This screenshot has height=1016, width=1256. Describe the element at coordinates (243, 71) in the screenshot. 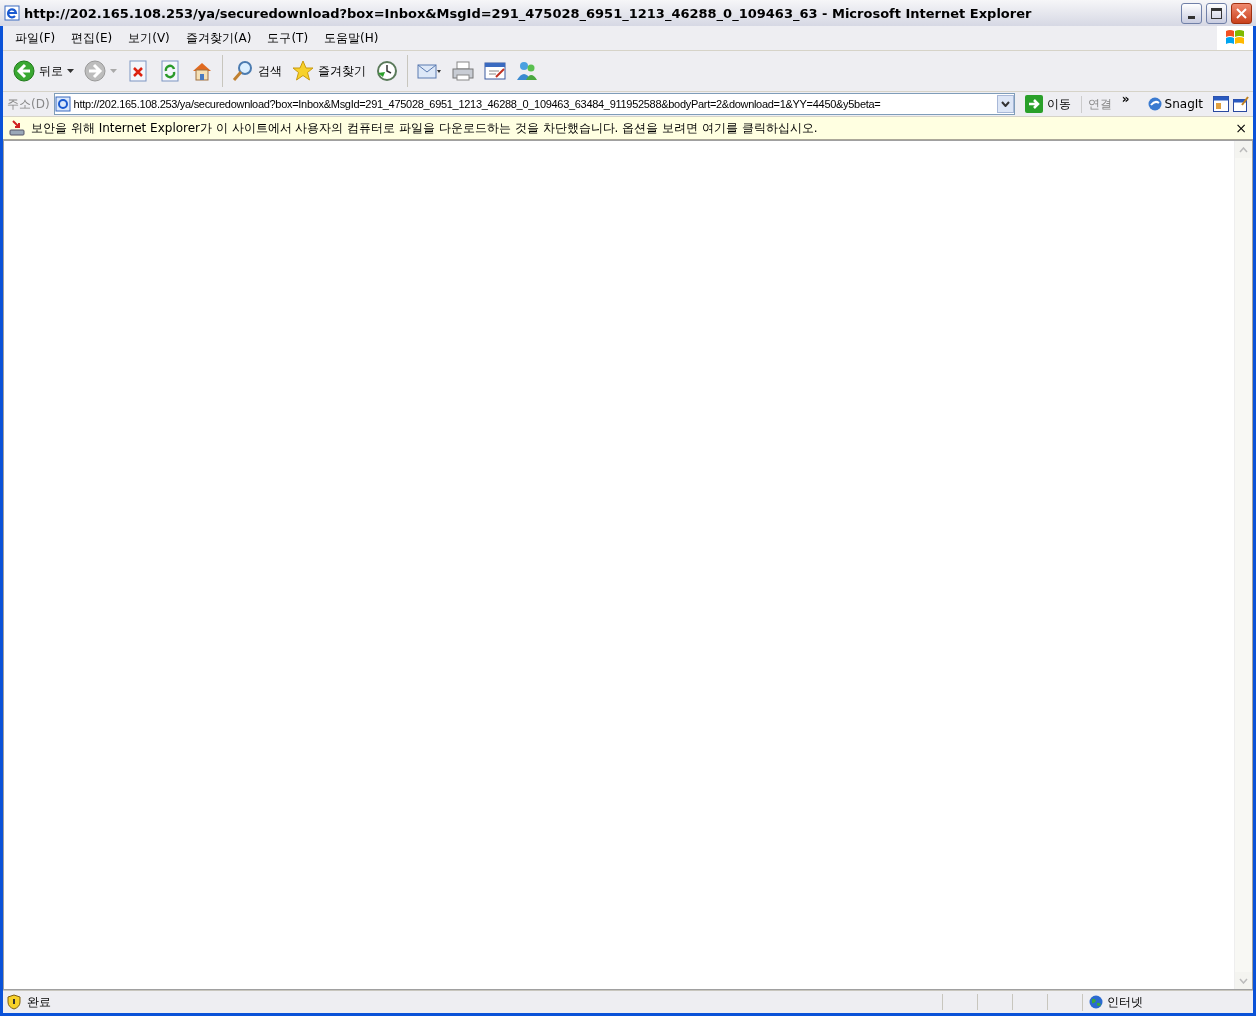

I see `search-icon` at that location.